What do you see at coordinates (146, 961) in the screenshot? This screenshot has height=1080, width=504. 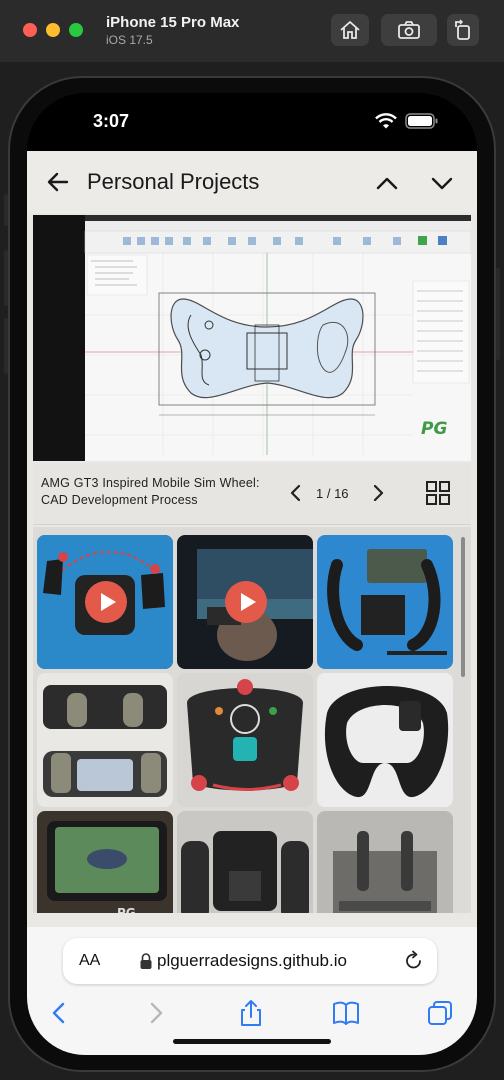 I see `lock-icon` at bounding box center [146, 961].